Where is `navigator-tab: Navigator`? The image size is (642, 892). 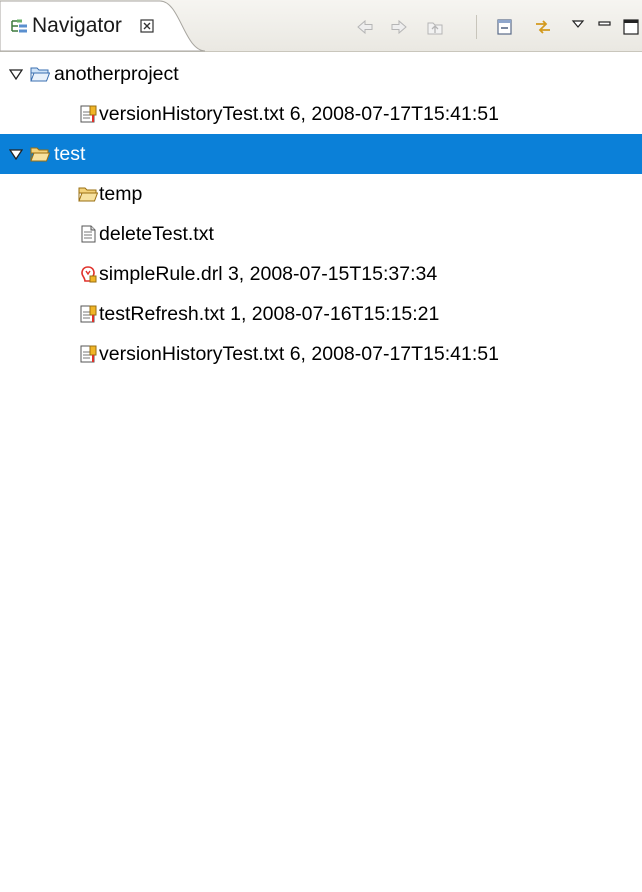 navigator-tab: Navigator is located at coordinates (105, 26).